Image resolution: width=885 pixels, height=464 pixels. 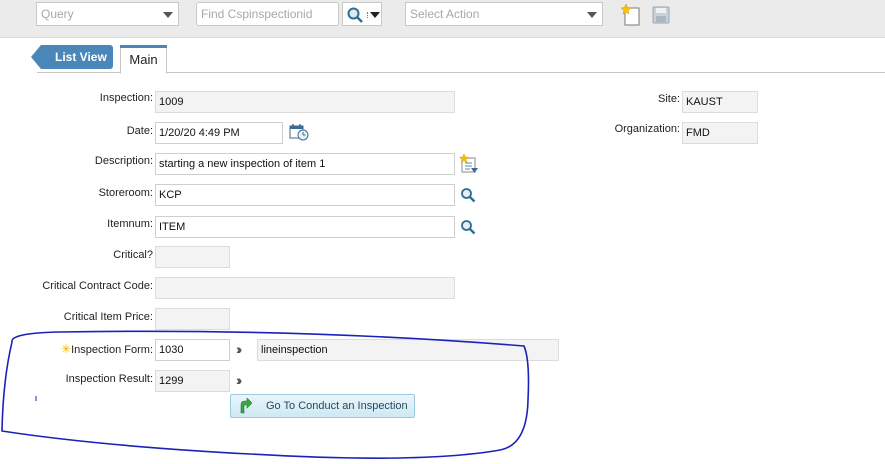 I want to click on critical-contract-code-label: Critical Contract Code:, so click(x=97, y=286).